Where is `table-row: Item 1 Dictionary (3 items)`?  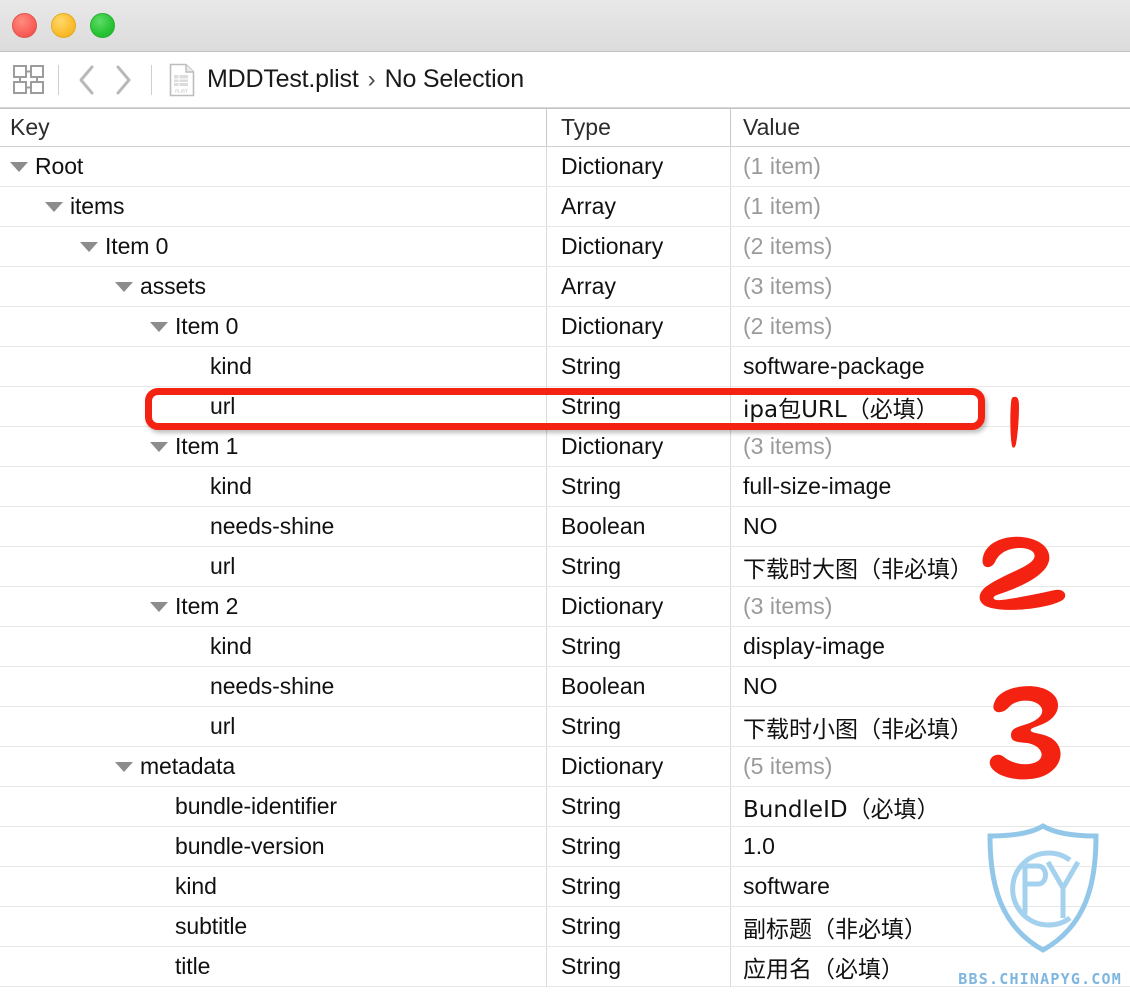 table-row: Item 1 Dictionary (3 items) is located at coordinates (565, 447).